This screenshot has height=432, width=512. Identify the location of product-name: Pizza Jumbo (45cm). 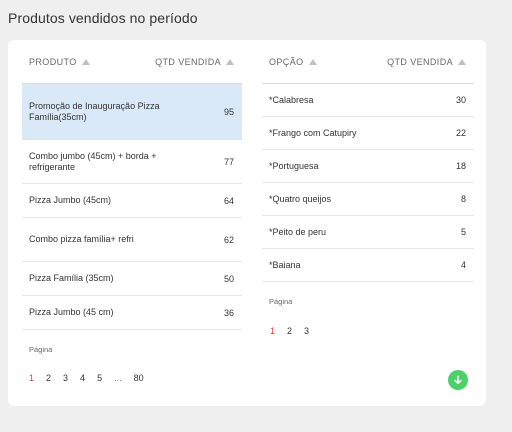
(70, 200).